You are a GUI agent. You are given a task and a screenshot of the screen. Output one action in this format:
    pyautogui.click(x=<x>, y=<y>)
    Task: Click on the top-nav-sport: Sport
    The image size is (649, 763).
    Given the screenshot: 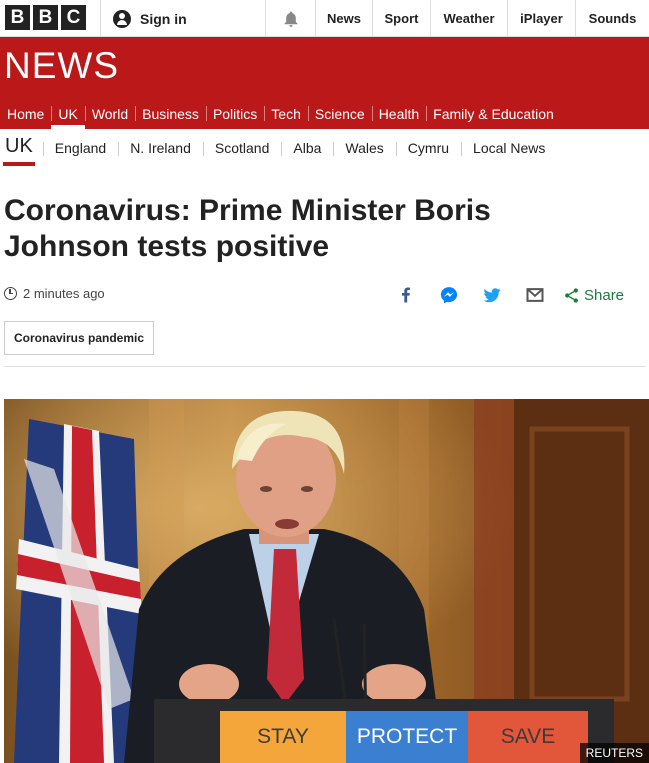 What is the action you would take?
    pyautogui.click(x=401, y=18)
    